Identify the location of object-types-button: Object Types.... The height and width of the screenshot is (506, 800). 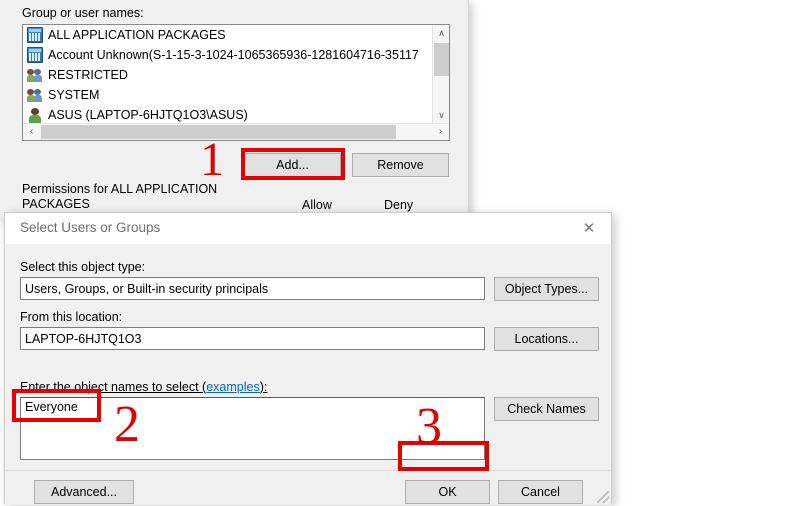
(546, 289).